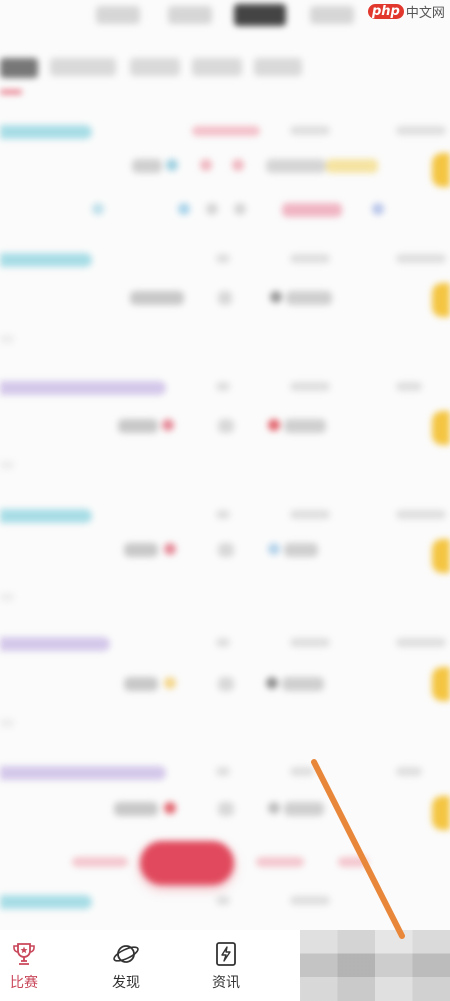  What do you see at coordinates (26, 969) in the screenshot?
I see `nav-item-match: 比赛` at bounding box center [26, 969].